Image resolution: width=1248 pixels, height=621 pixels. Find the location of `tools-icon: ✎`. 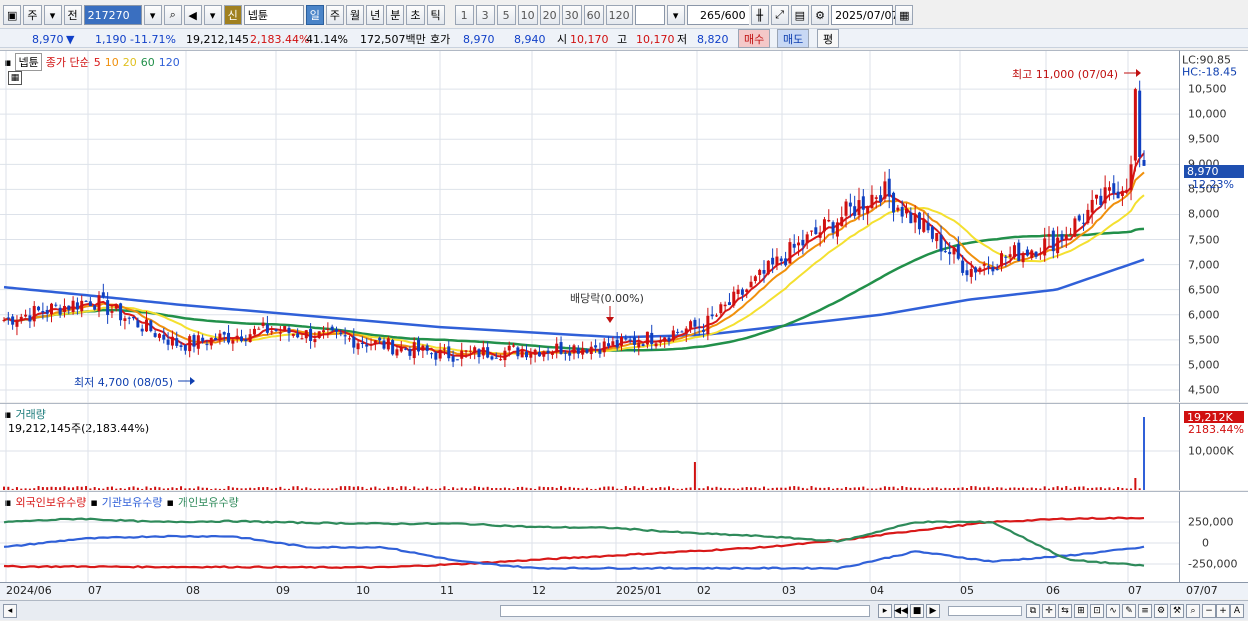

tools-icon: ✎ is located at coordinates (1129, 611).